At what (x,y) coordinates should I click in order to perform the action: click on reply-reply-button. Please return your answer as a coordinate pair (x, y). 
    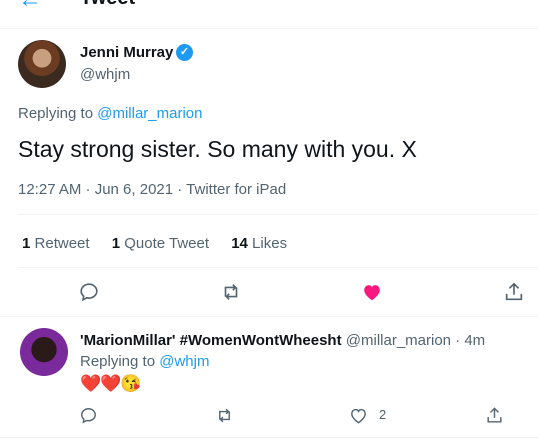
    Looking at the image, I should click on (88, 415).